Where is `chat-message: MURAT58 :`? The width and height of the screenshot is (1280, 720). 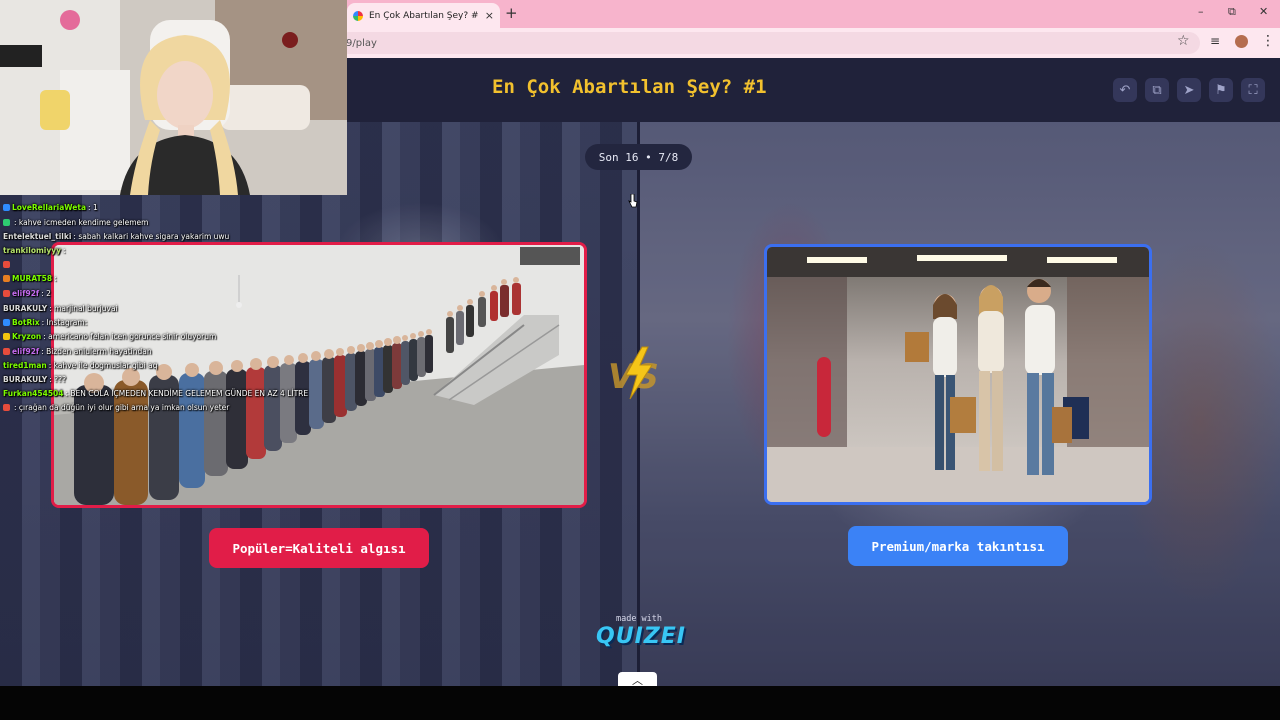
chat-message: MURAT58 : is located at coordinates (30, 278).